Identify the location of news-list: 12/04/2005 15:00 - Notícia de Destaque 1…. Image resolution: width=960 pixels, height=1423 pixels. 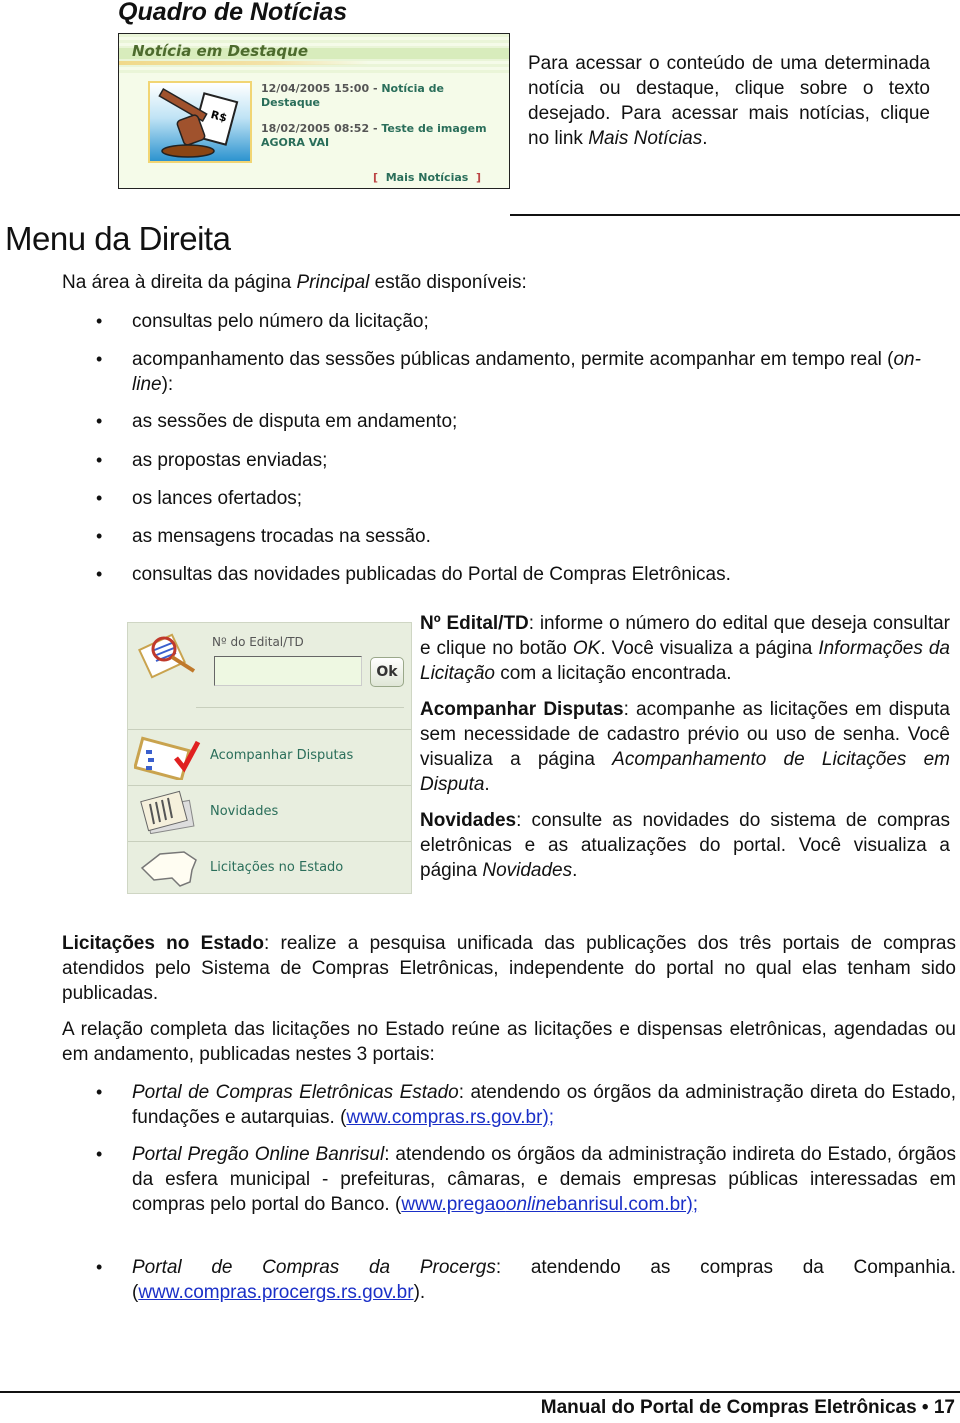
(383, 122).